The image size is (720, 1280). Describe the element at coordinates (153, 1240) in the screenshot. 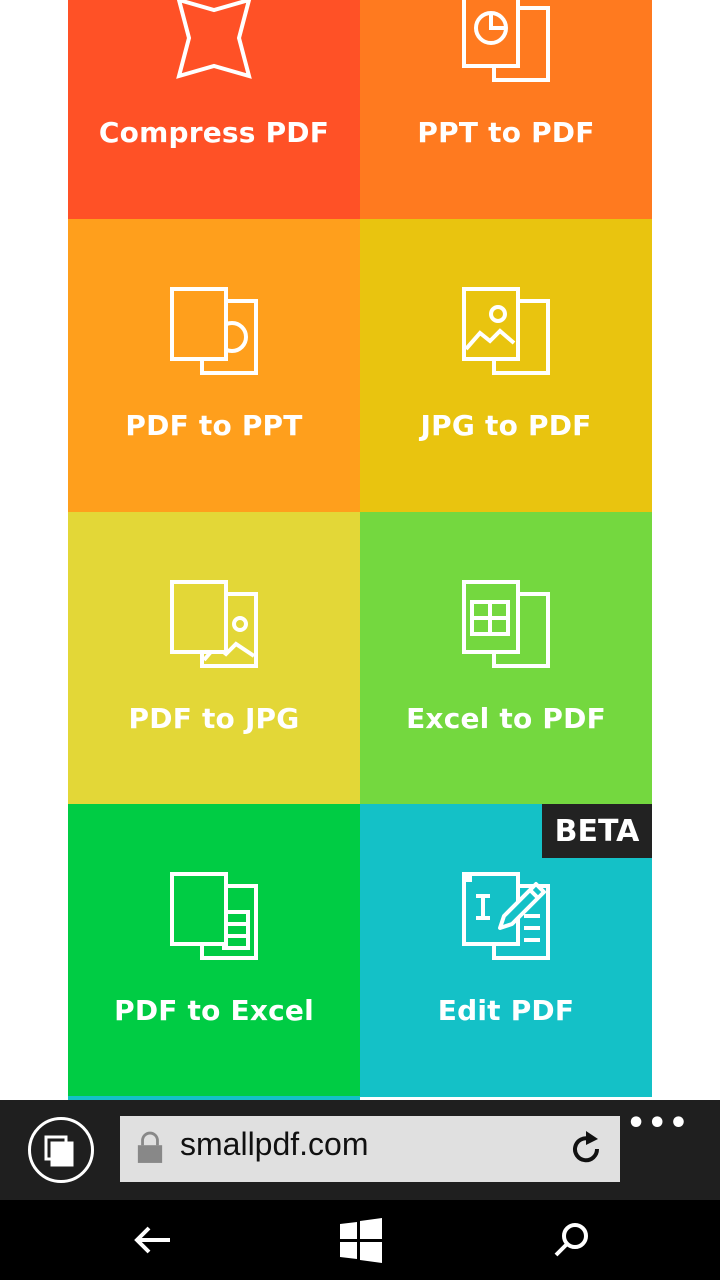

I see `back-icon` at that location.